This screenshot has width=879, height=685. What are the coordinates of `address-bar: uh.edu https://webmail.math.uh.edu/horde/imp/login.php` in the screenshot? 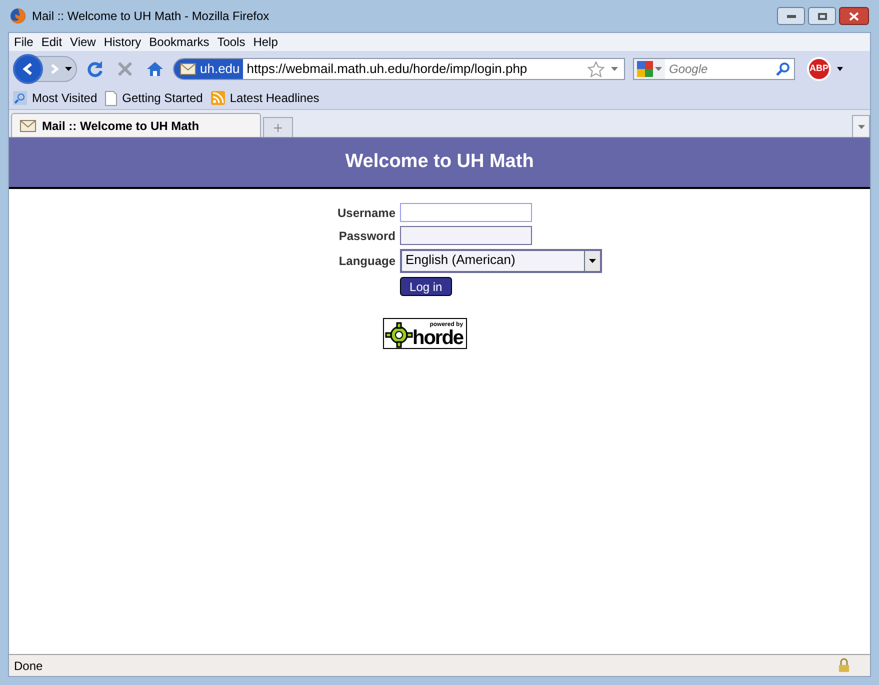 It's located at (399, 69).